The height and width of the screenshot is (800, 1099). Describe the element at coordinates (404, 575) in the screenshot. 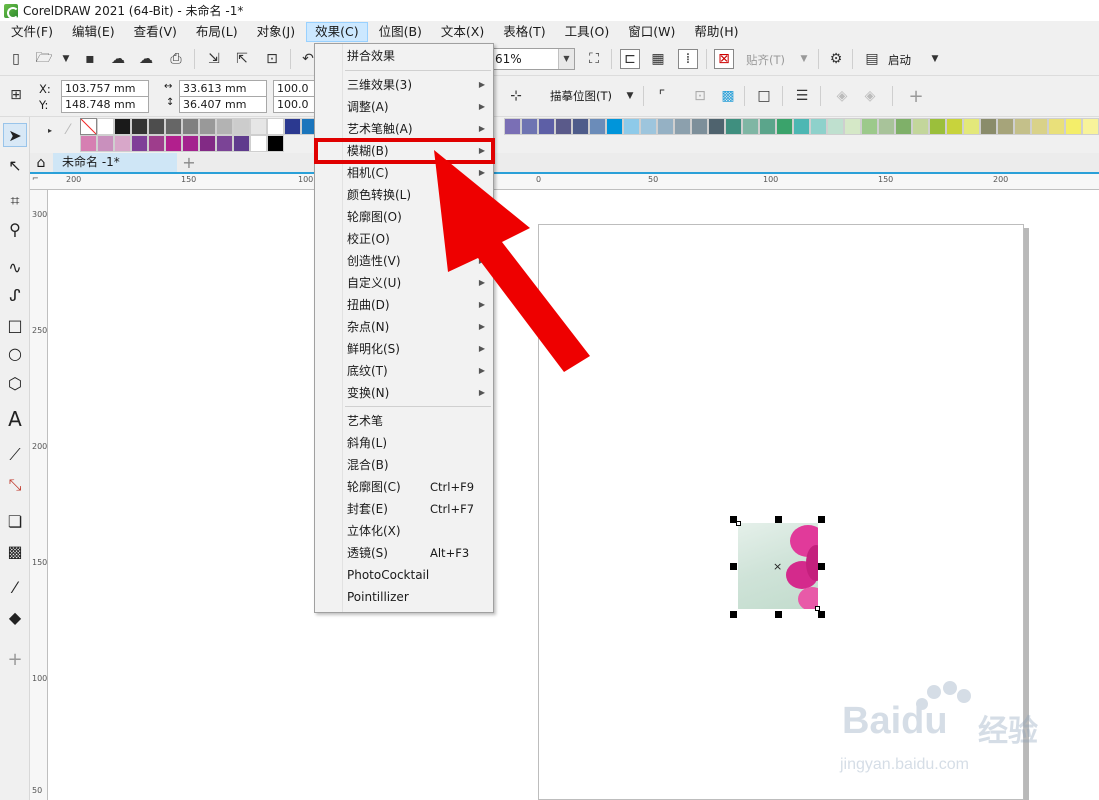

I see `menu-item-23: PhotoCocktail` at that location.